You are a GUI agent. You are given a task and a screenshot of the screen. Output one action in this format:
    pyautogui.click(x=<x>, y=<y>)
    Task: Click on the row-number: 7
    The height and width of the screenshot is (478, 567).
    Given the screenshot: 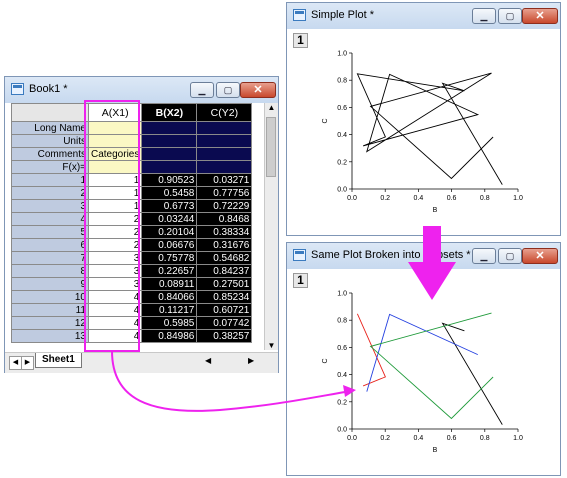 What is the action you would take?
    pyautogui.click(x=50, y=258)
    